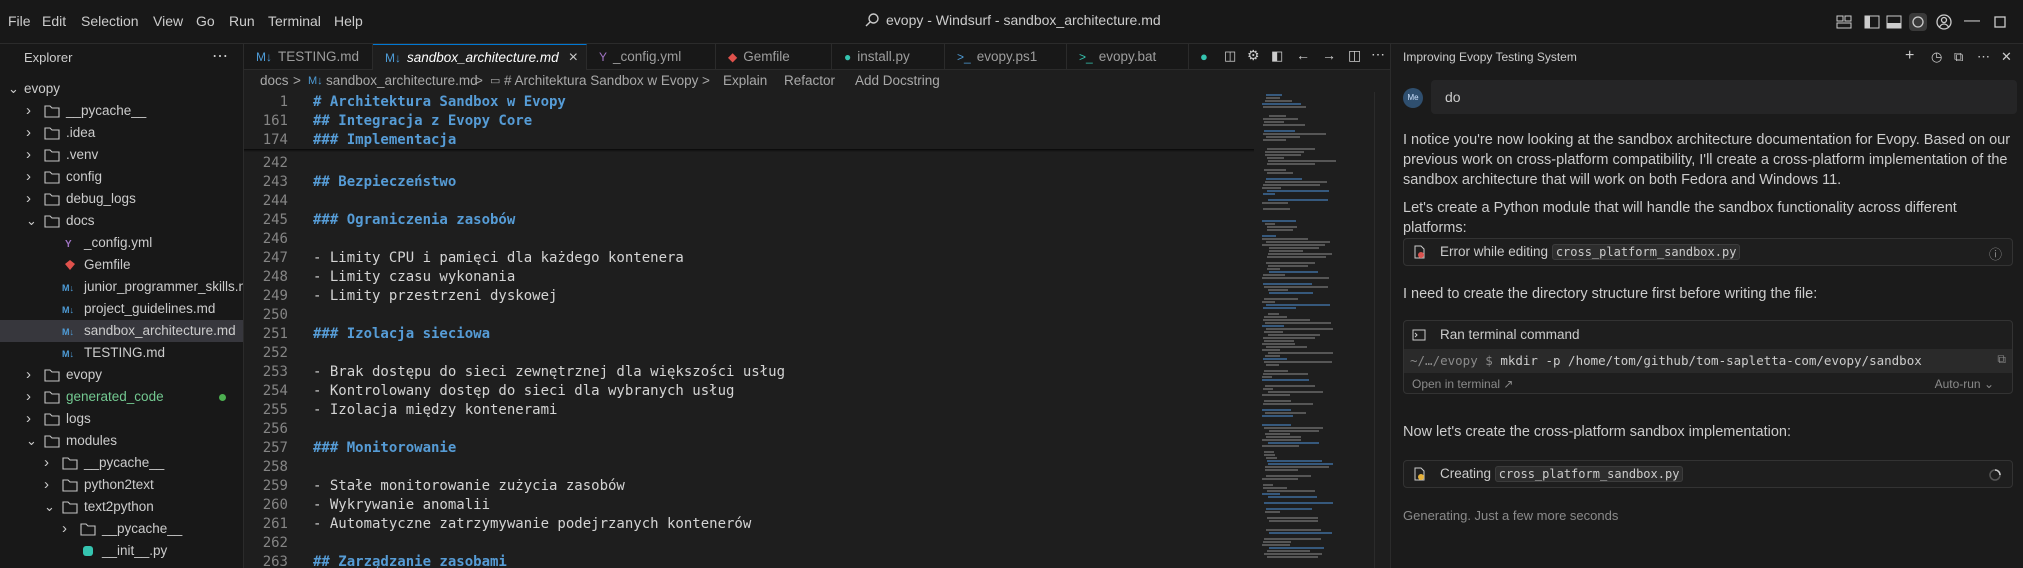 This screenshot has width=2023, height=568. I want to click on tree-item: ⌄ text2python, so click(121, 507).